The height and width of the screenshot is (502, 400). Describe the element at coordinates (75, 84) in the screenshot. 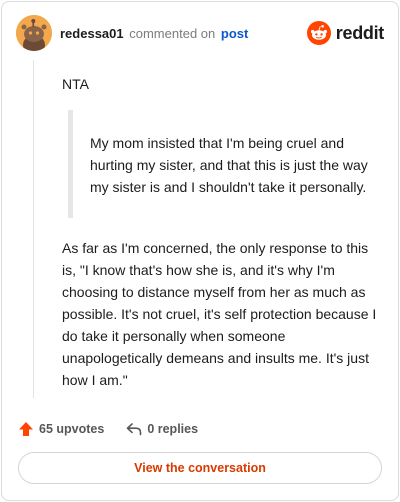

I see `comment-first-line: NTA` at that location.